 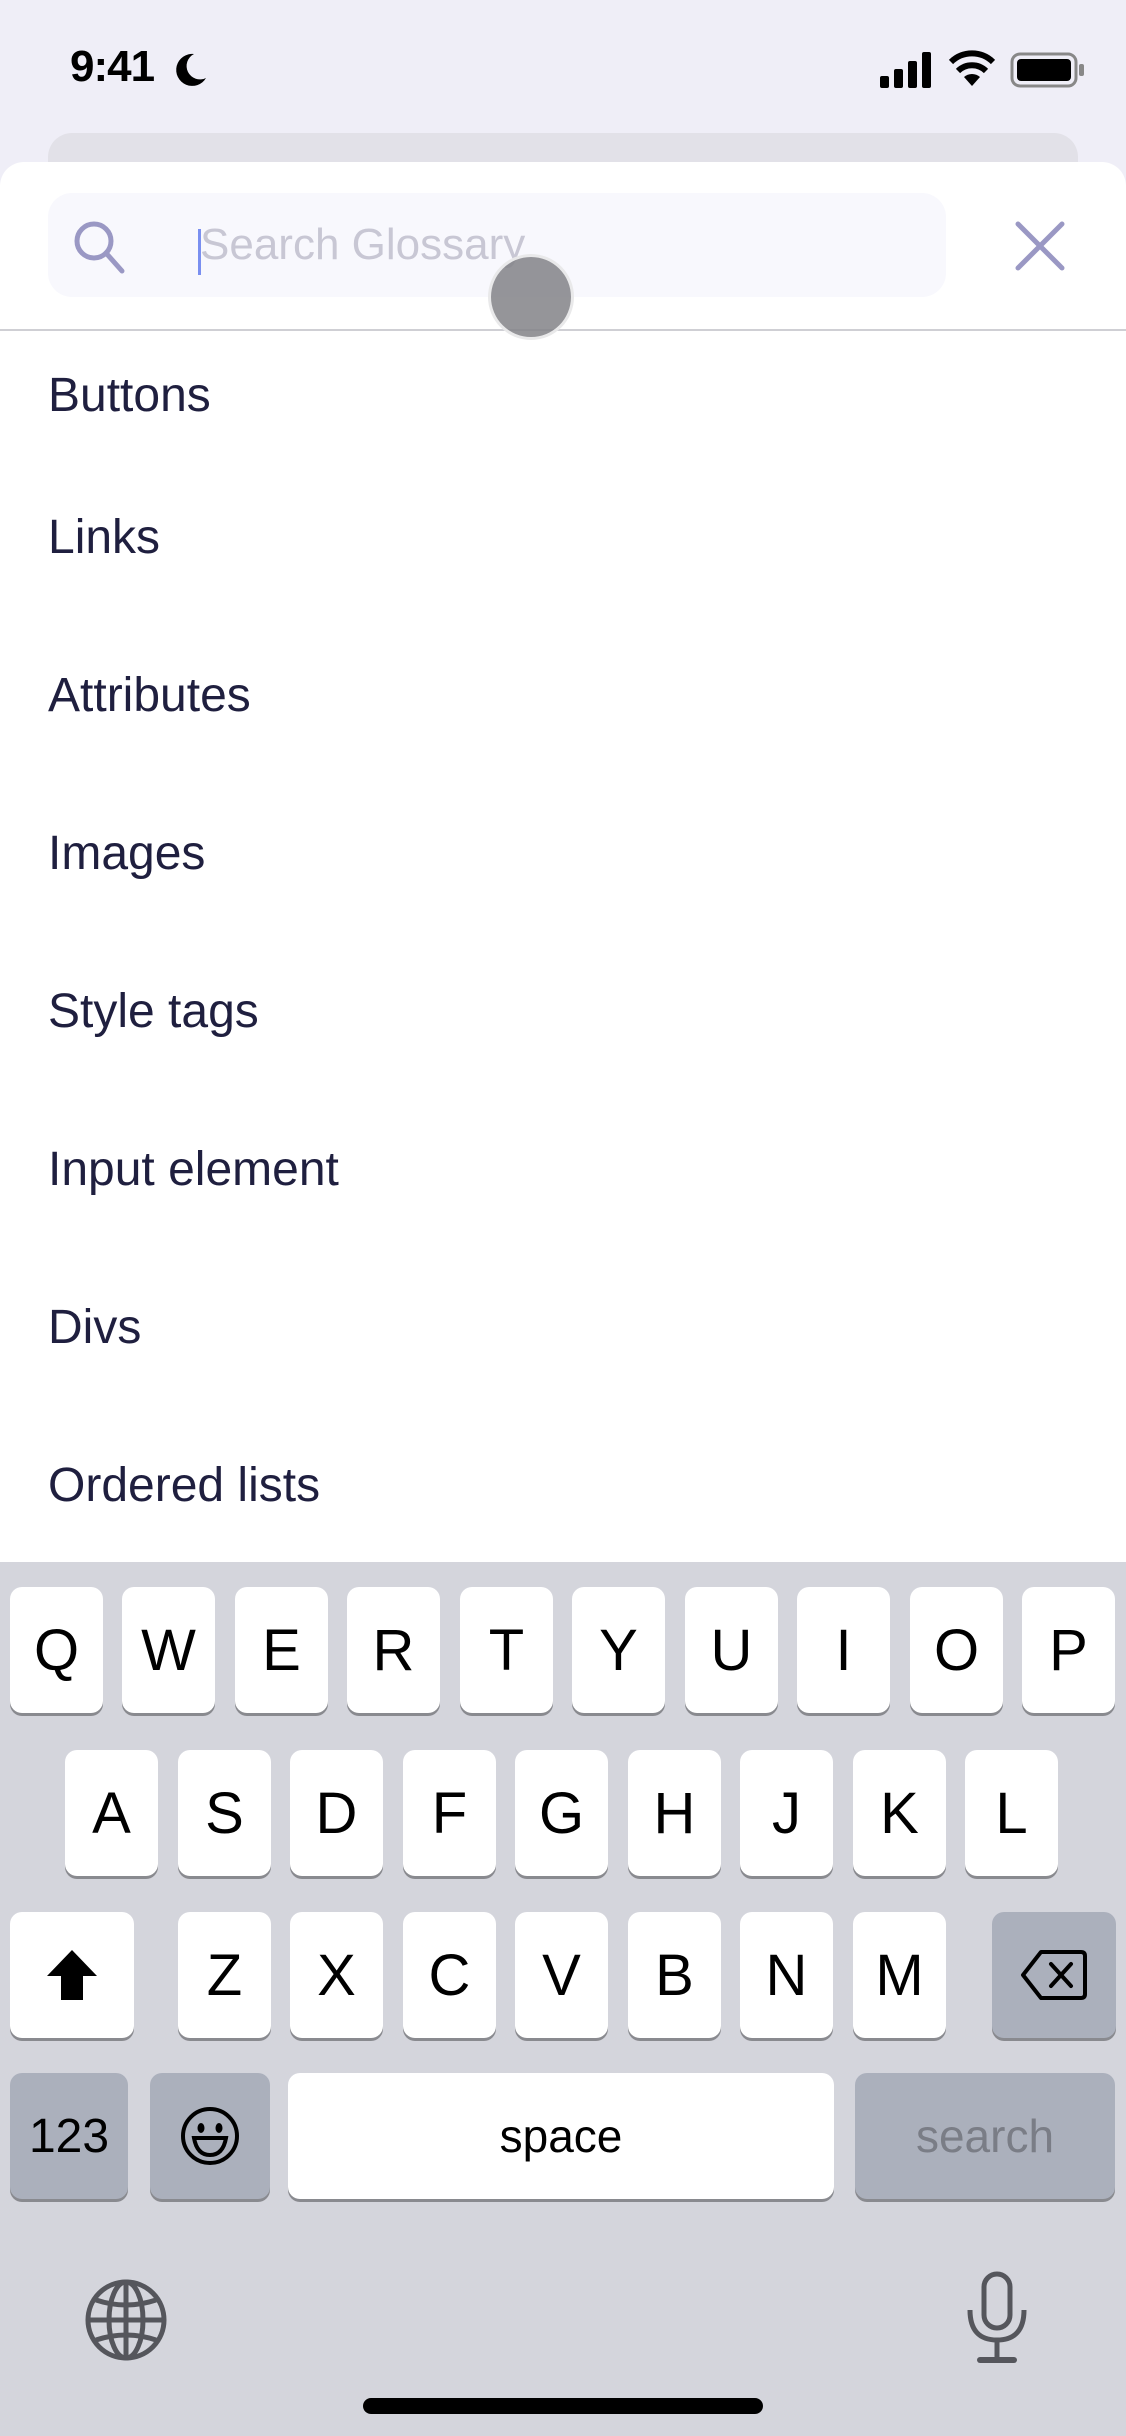 I want to click on list-item-style-tags: Style tags, so click(x=563, y=1011).